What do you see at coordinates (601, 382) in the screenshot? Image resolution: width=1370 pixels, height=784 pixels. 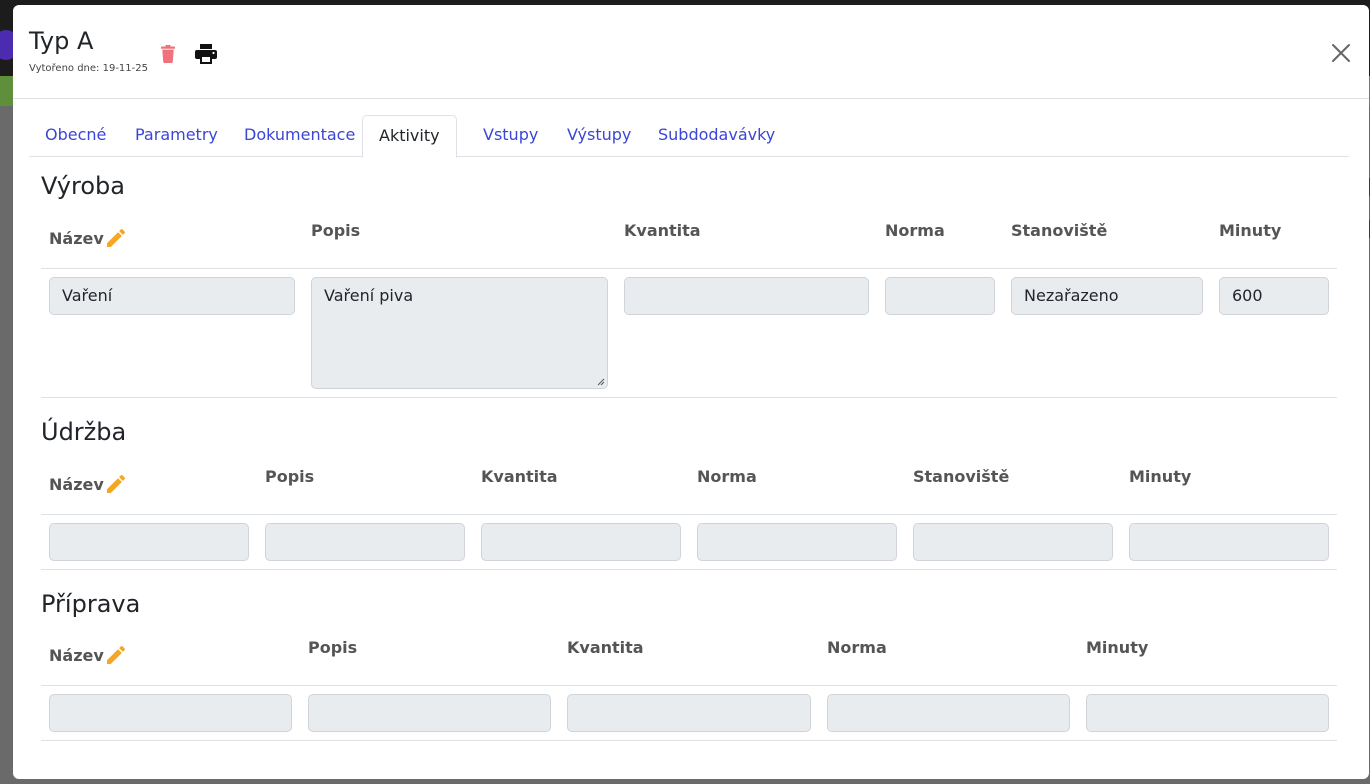 I see `resize-grip-icon` at bounding box center [601, 382].